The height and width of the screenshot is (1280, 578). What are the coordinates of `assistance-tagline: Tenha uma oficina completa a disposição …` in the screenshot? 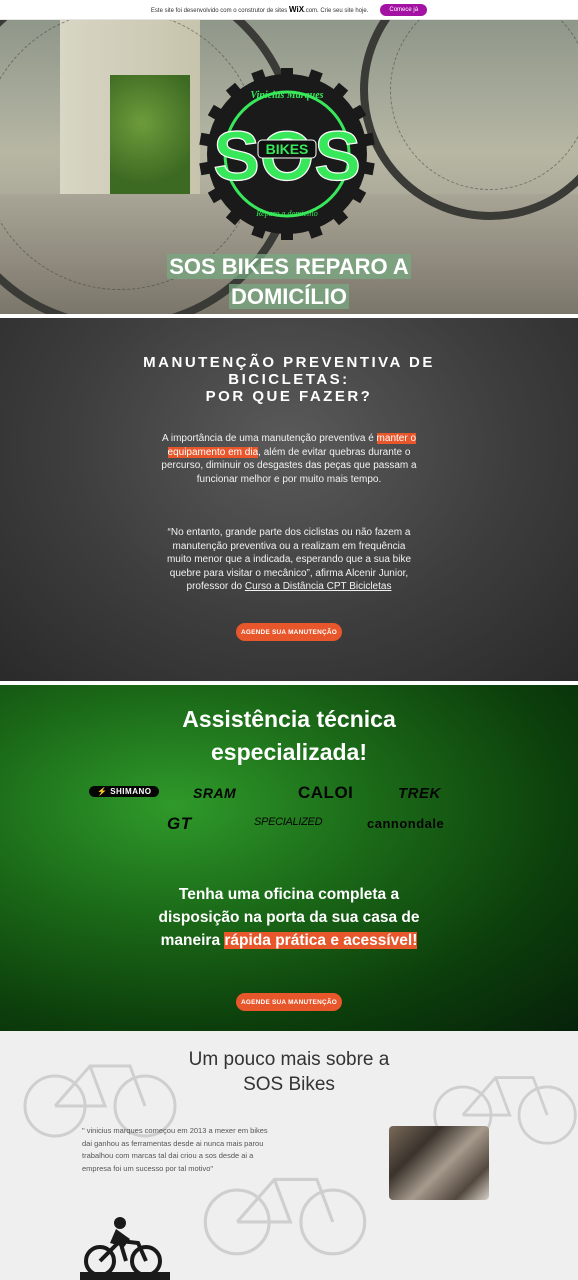 It's located at (289, 917).